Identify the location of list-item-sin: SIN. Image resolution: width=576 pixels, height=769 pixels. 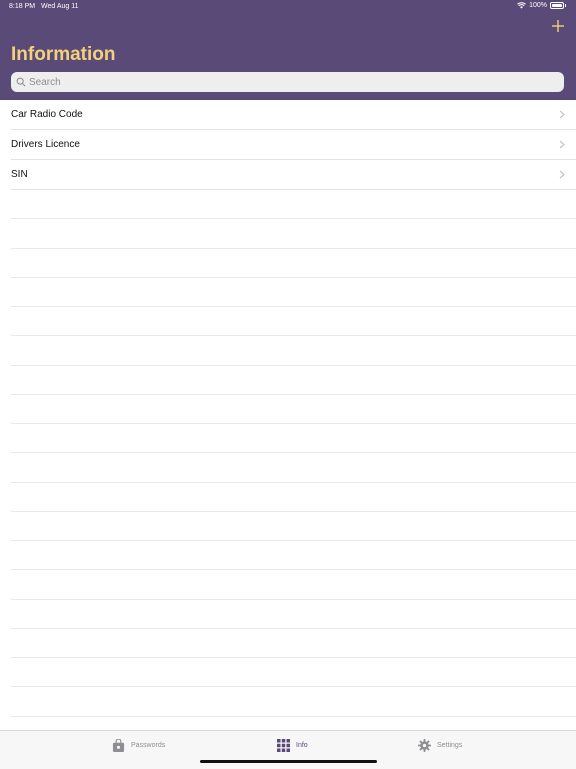
(293, 175).